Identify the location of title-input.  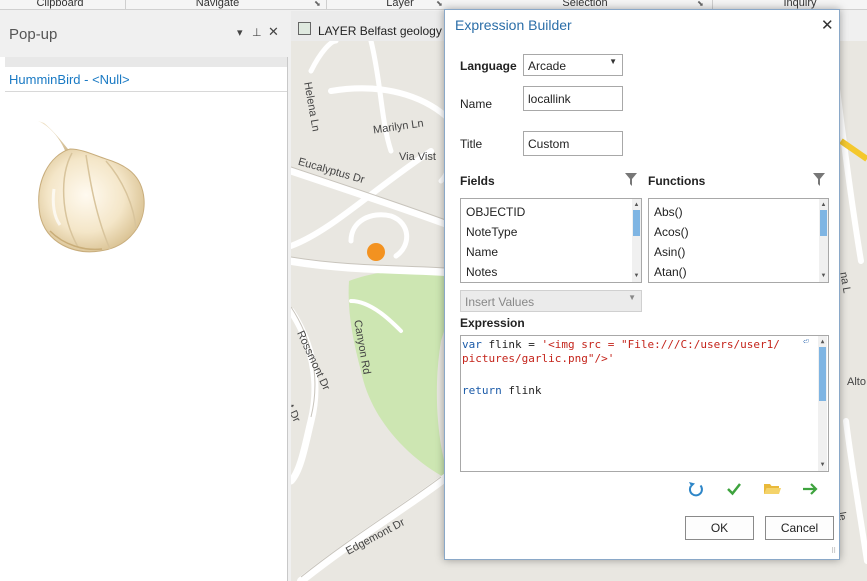
(573, 143).